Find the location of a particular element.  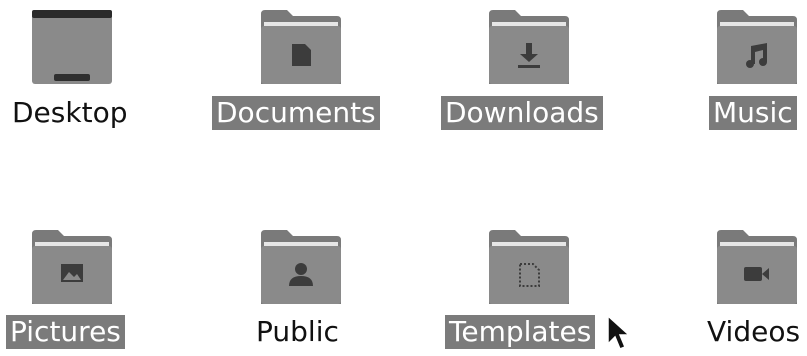

label-videos: Videos is located at coordinates (753, 332).